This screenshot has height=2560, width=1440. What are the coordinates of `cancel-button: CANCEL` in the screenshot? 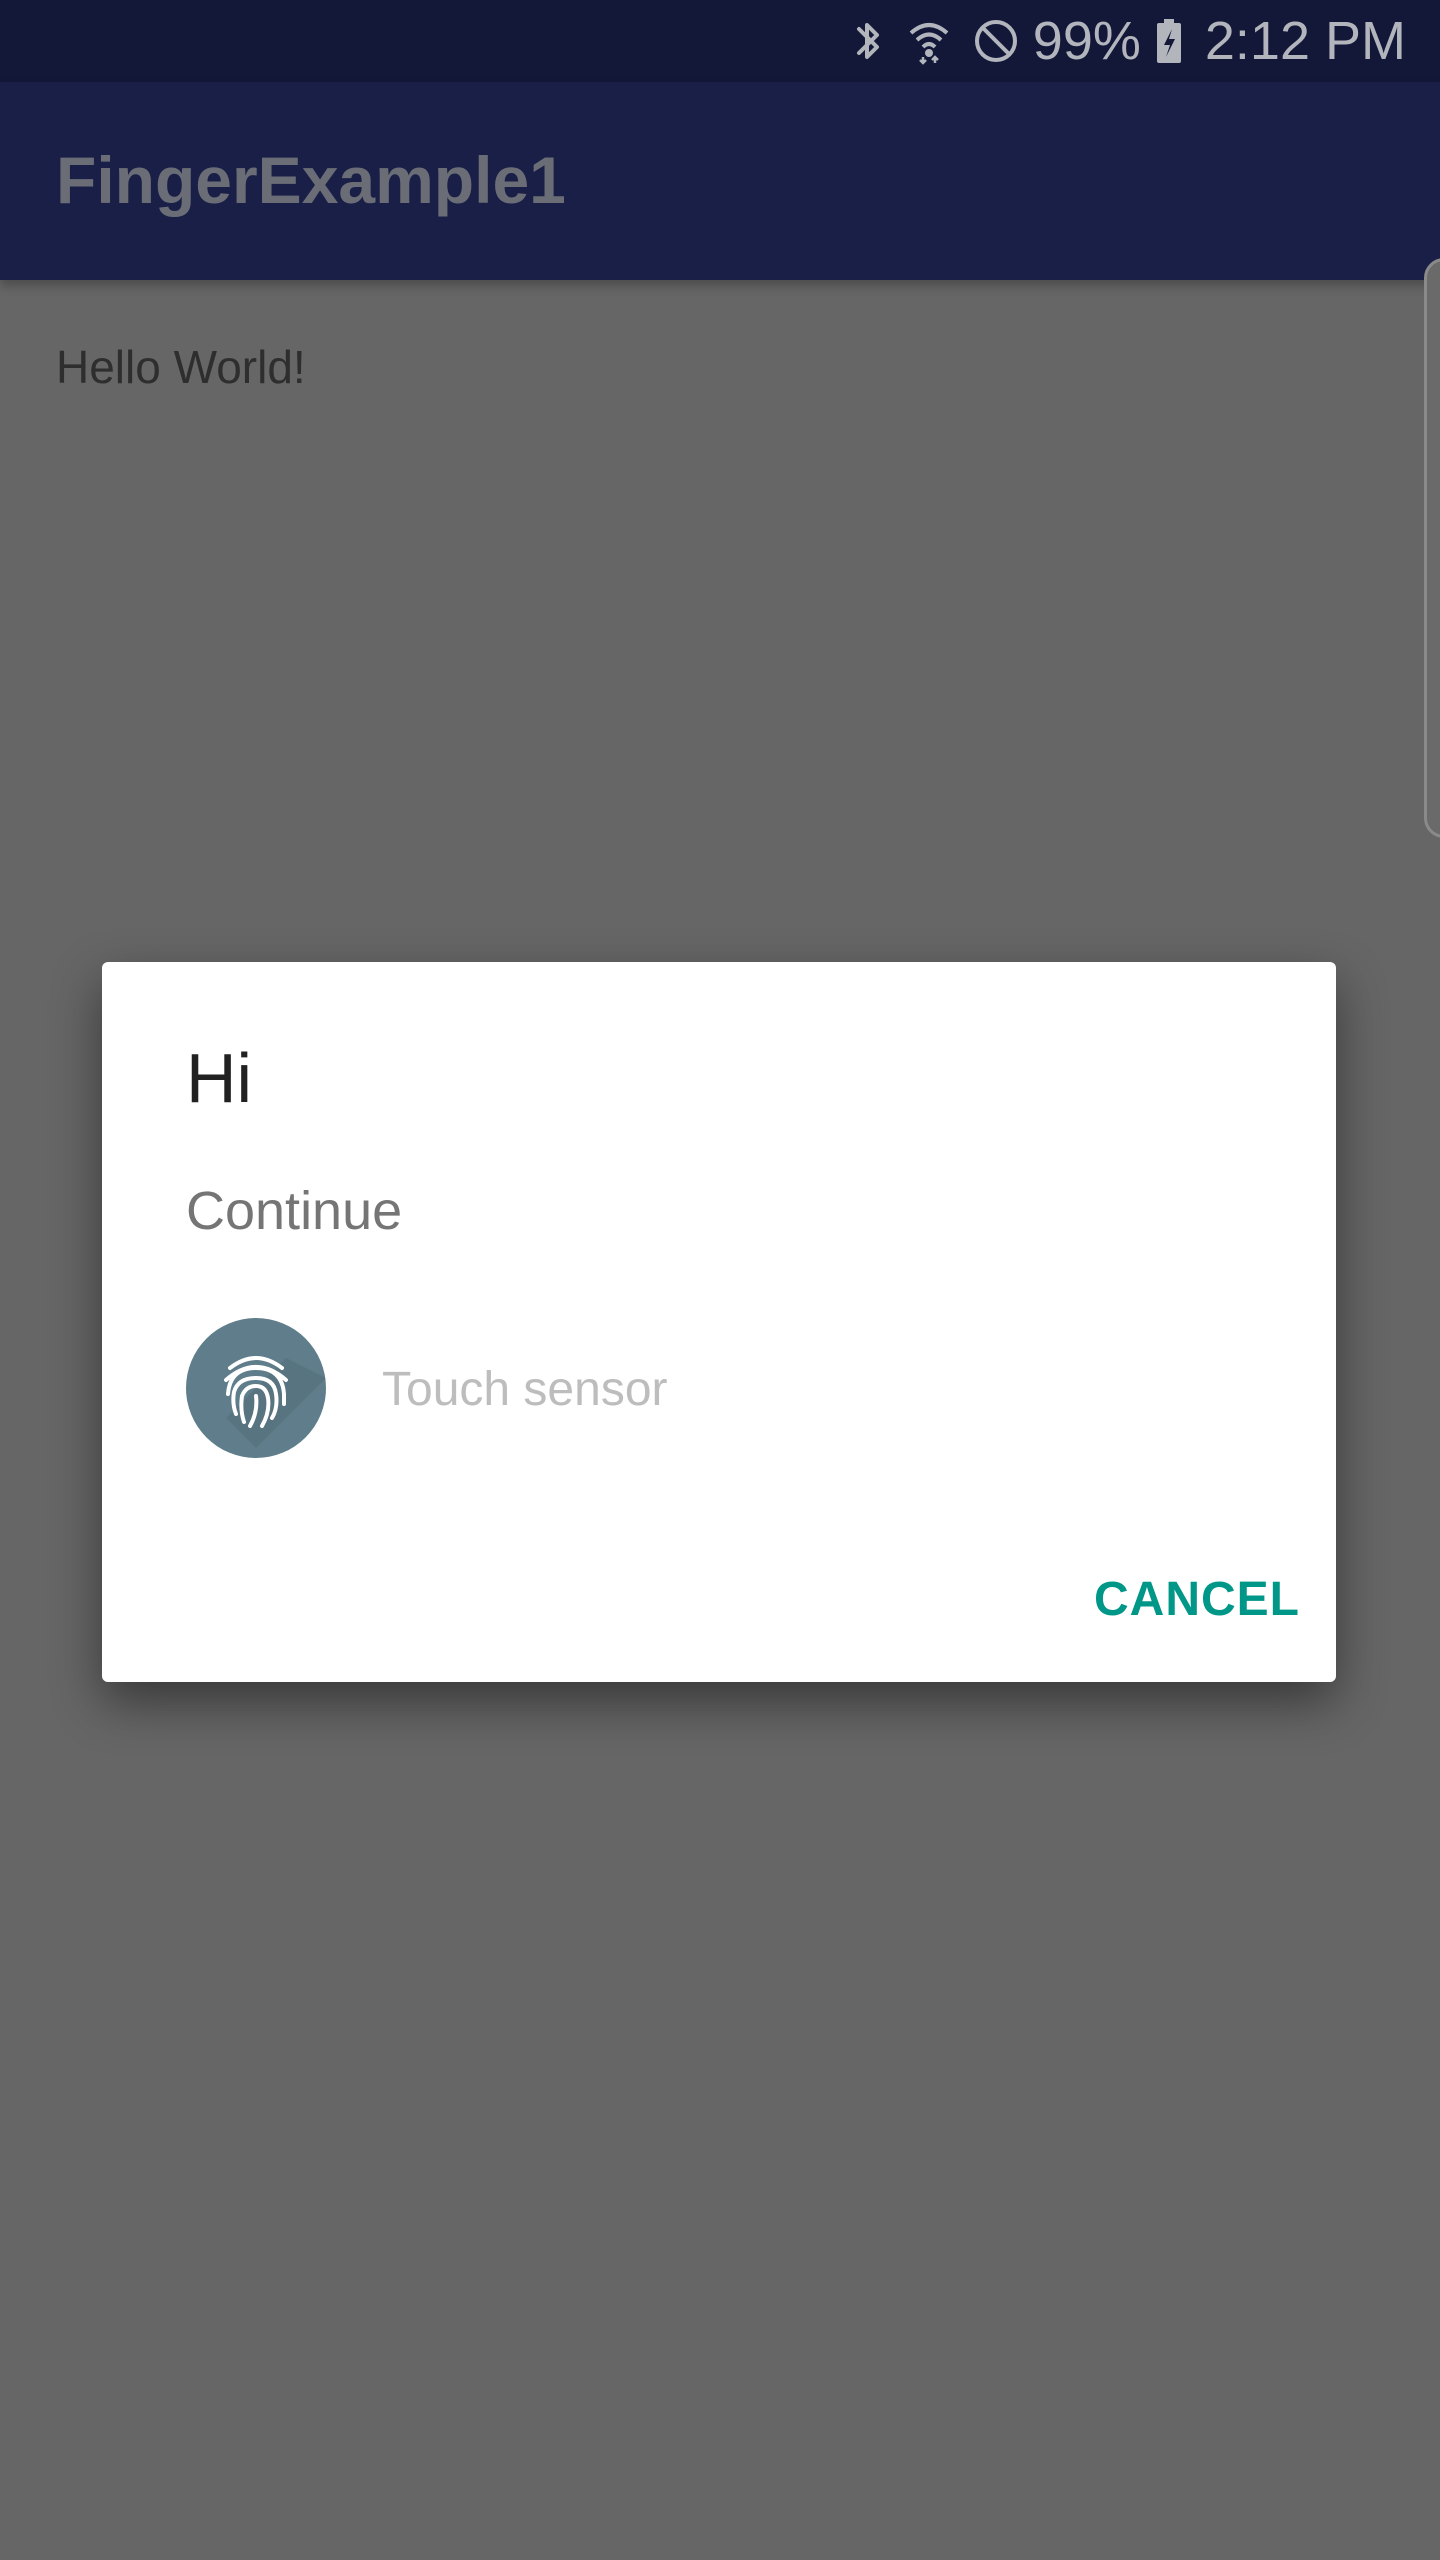 It's located at (1181, 1599).